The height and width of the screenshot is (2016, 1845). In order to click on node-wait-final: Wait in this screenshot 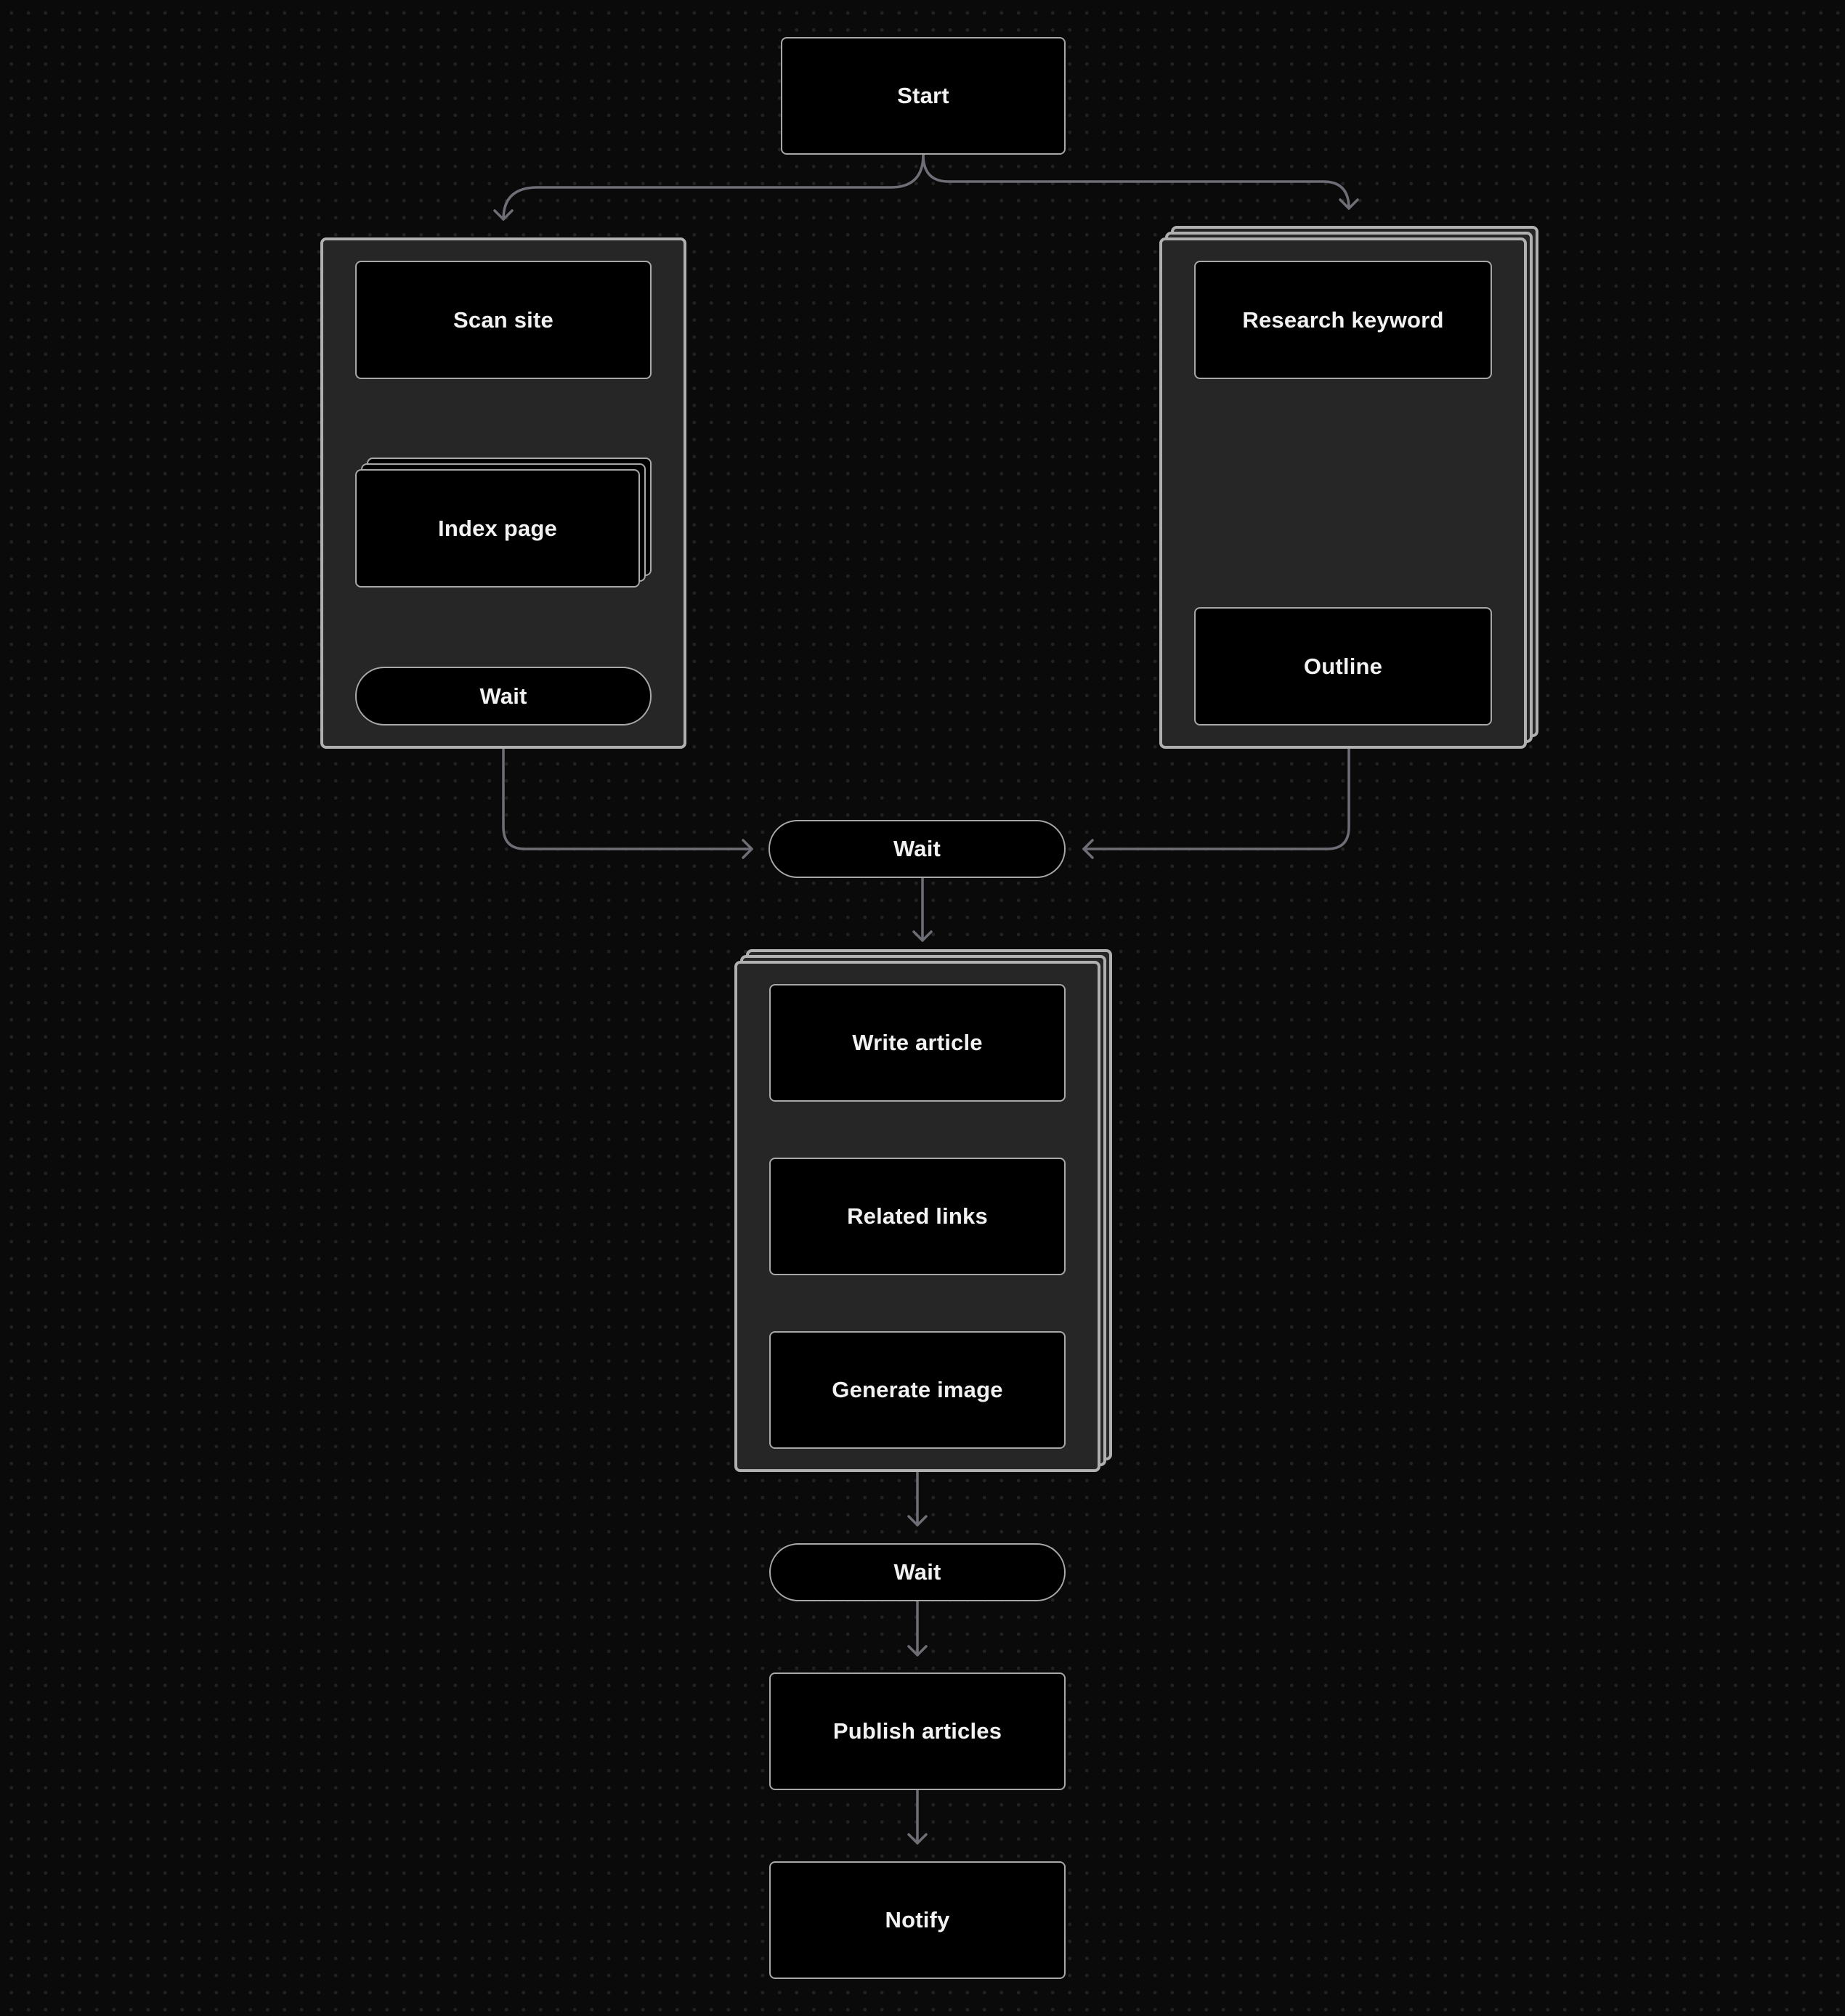, I will do `click(918, 1572)`.